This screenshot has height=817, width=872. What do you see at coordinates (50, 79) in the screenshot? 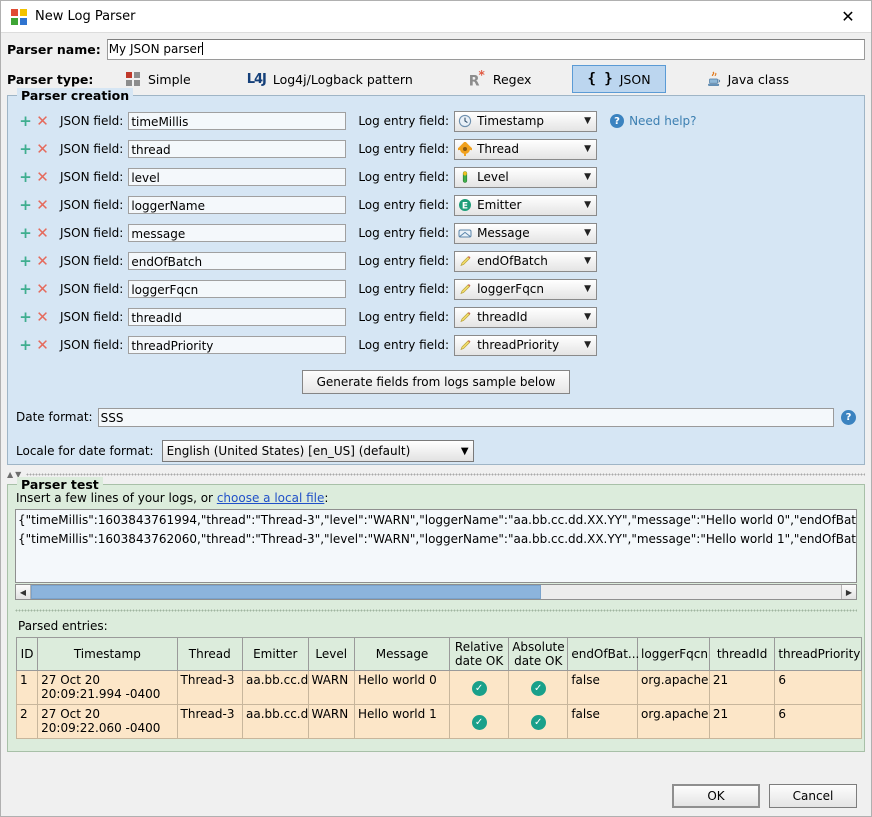
I see `parser-type-label: Parser type:` at bounding box center [50, 79].